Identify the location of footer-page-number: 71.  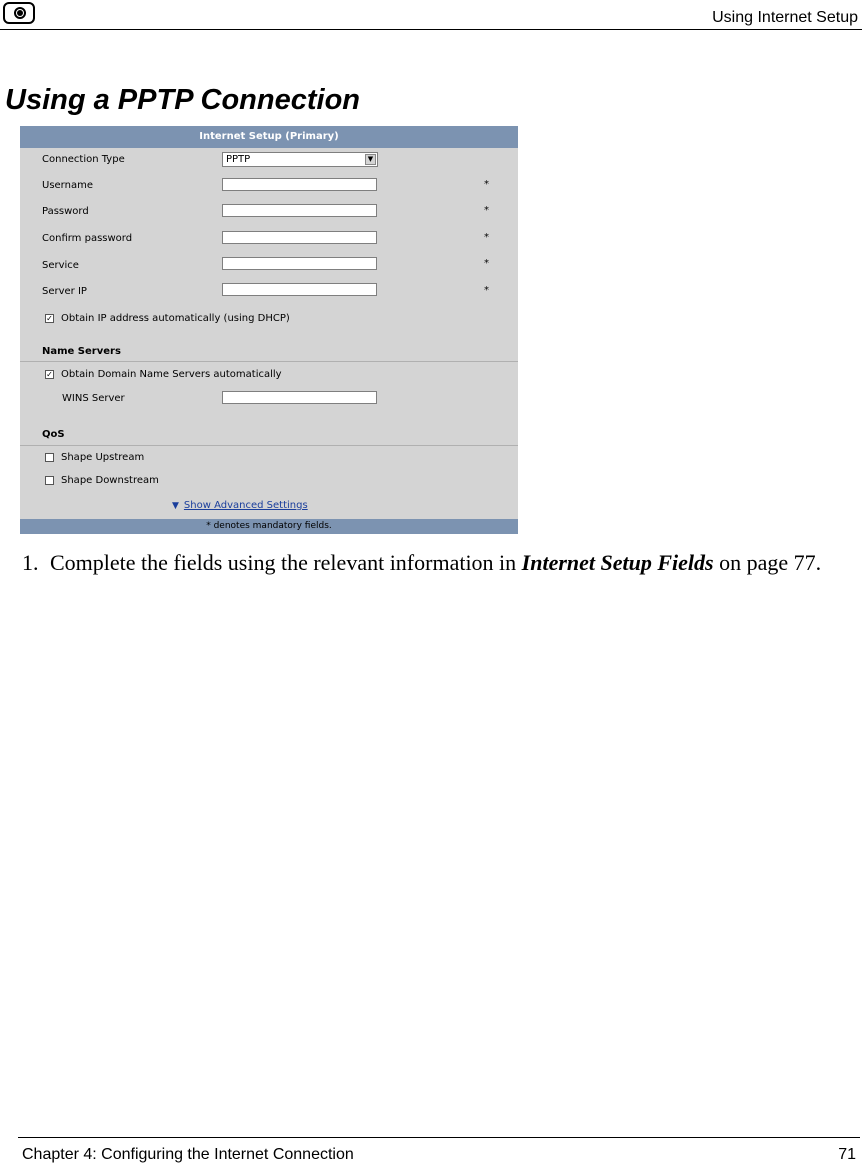
(847, 1154).